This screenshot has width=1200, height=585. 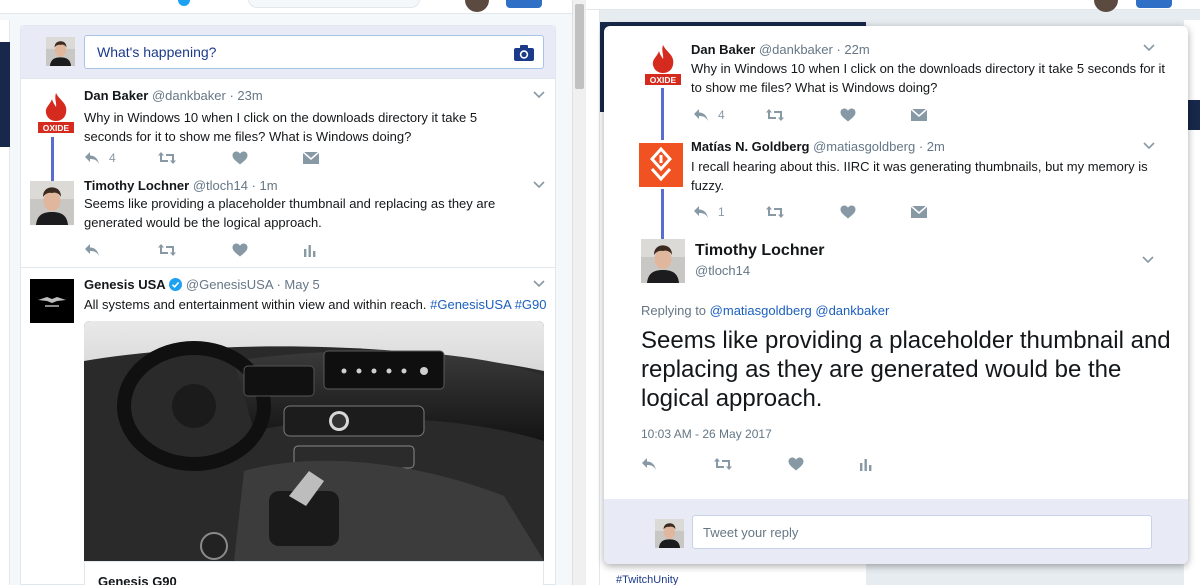 I want to click on author-handle: @GenesisUSA, so click(x=229, y=284).